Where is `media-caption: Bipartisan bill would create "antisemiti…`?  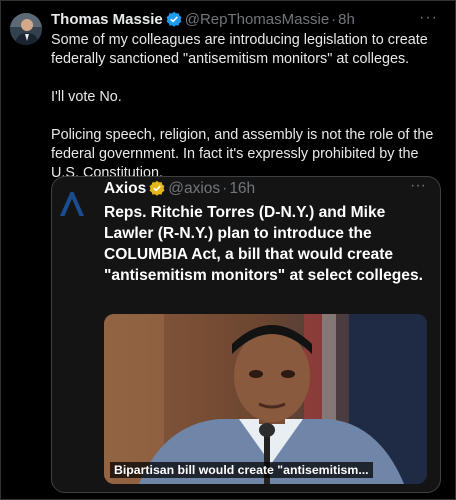 media-caption: Bipartisan bill would create "antisemiti… is located at coordinates (241, 470).